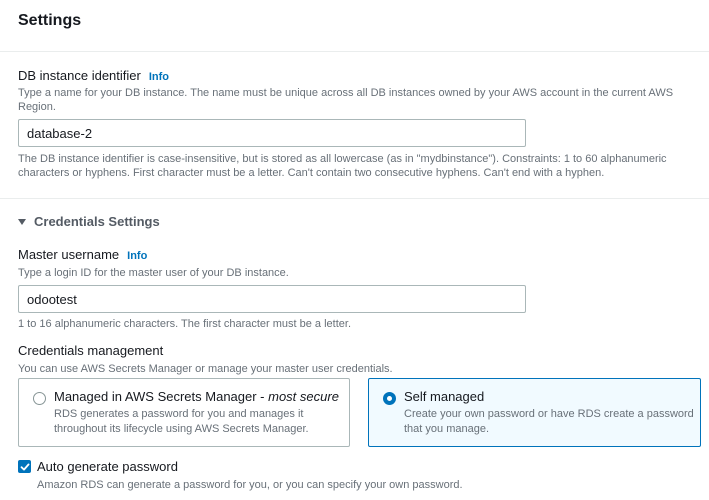 Image resolution: width=709 pixels, height=500 pixels. I want to click on secrets-manager-option-title-text: Managed in AWS Secrets Manager -, so click(161, 396).